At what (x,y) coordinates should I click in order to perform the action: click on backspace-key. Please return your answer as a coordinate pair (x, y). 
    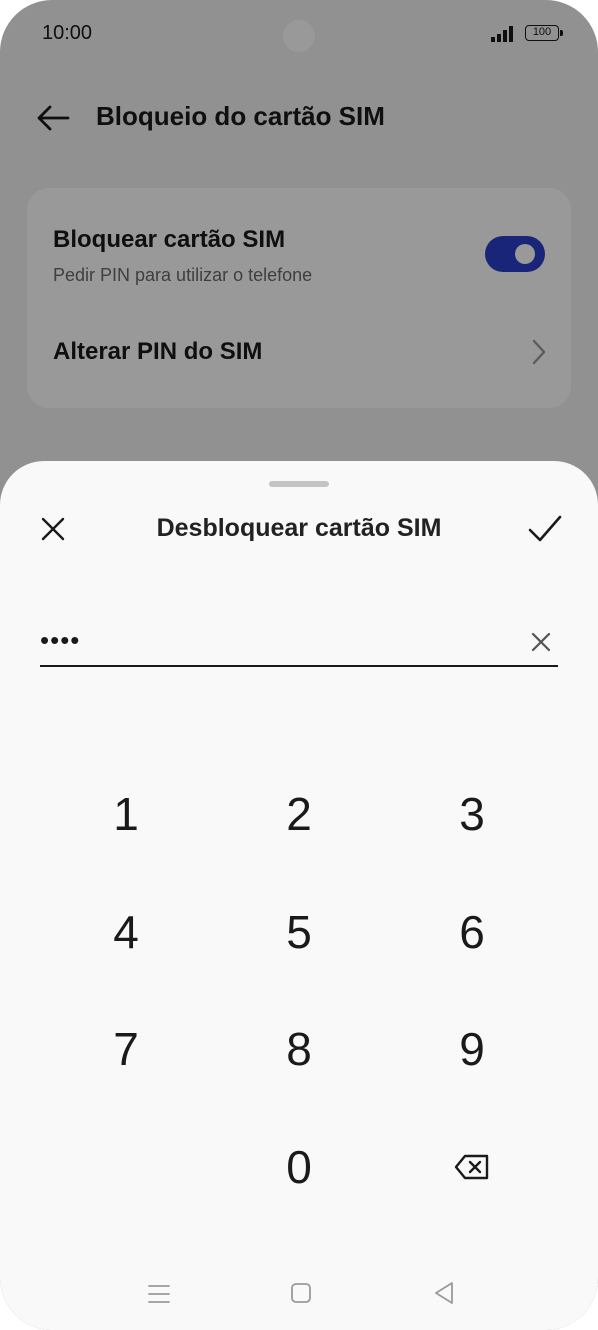
    Looking at the image, I should click on (472, 1167).